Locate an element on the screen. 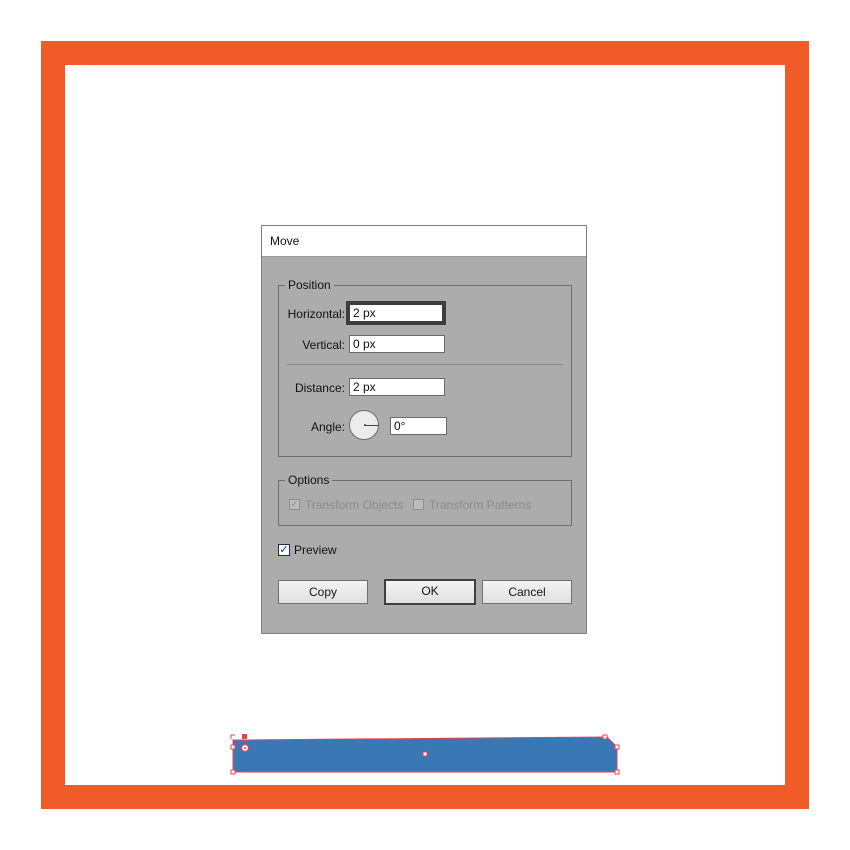 This screenshot has height=850, width=850. center-point is located at coordinates (425, 754).